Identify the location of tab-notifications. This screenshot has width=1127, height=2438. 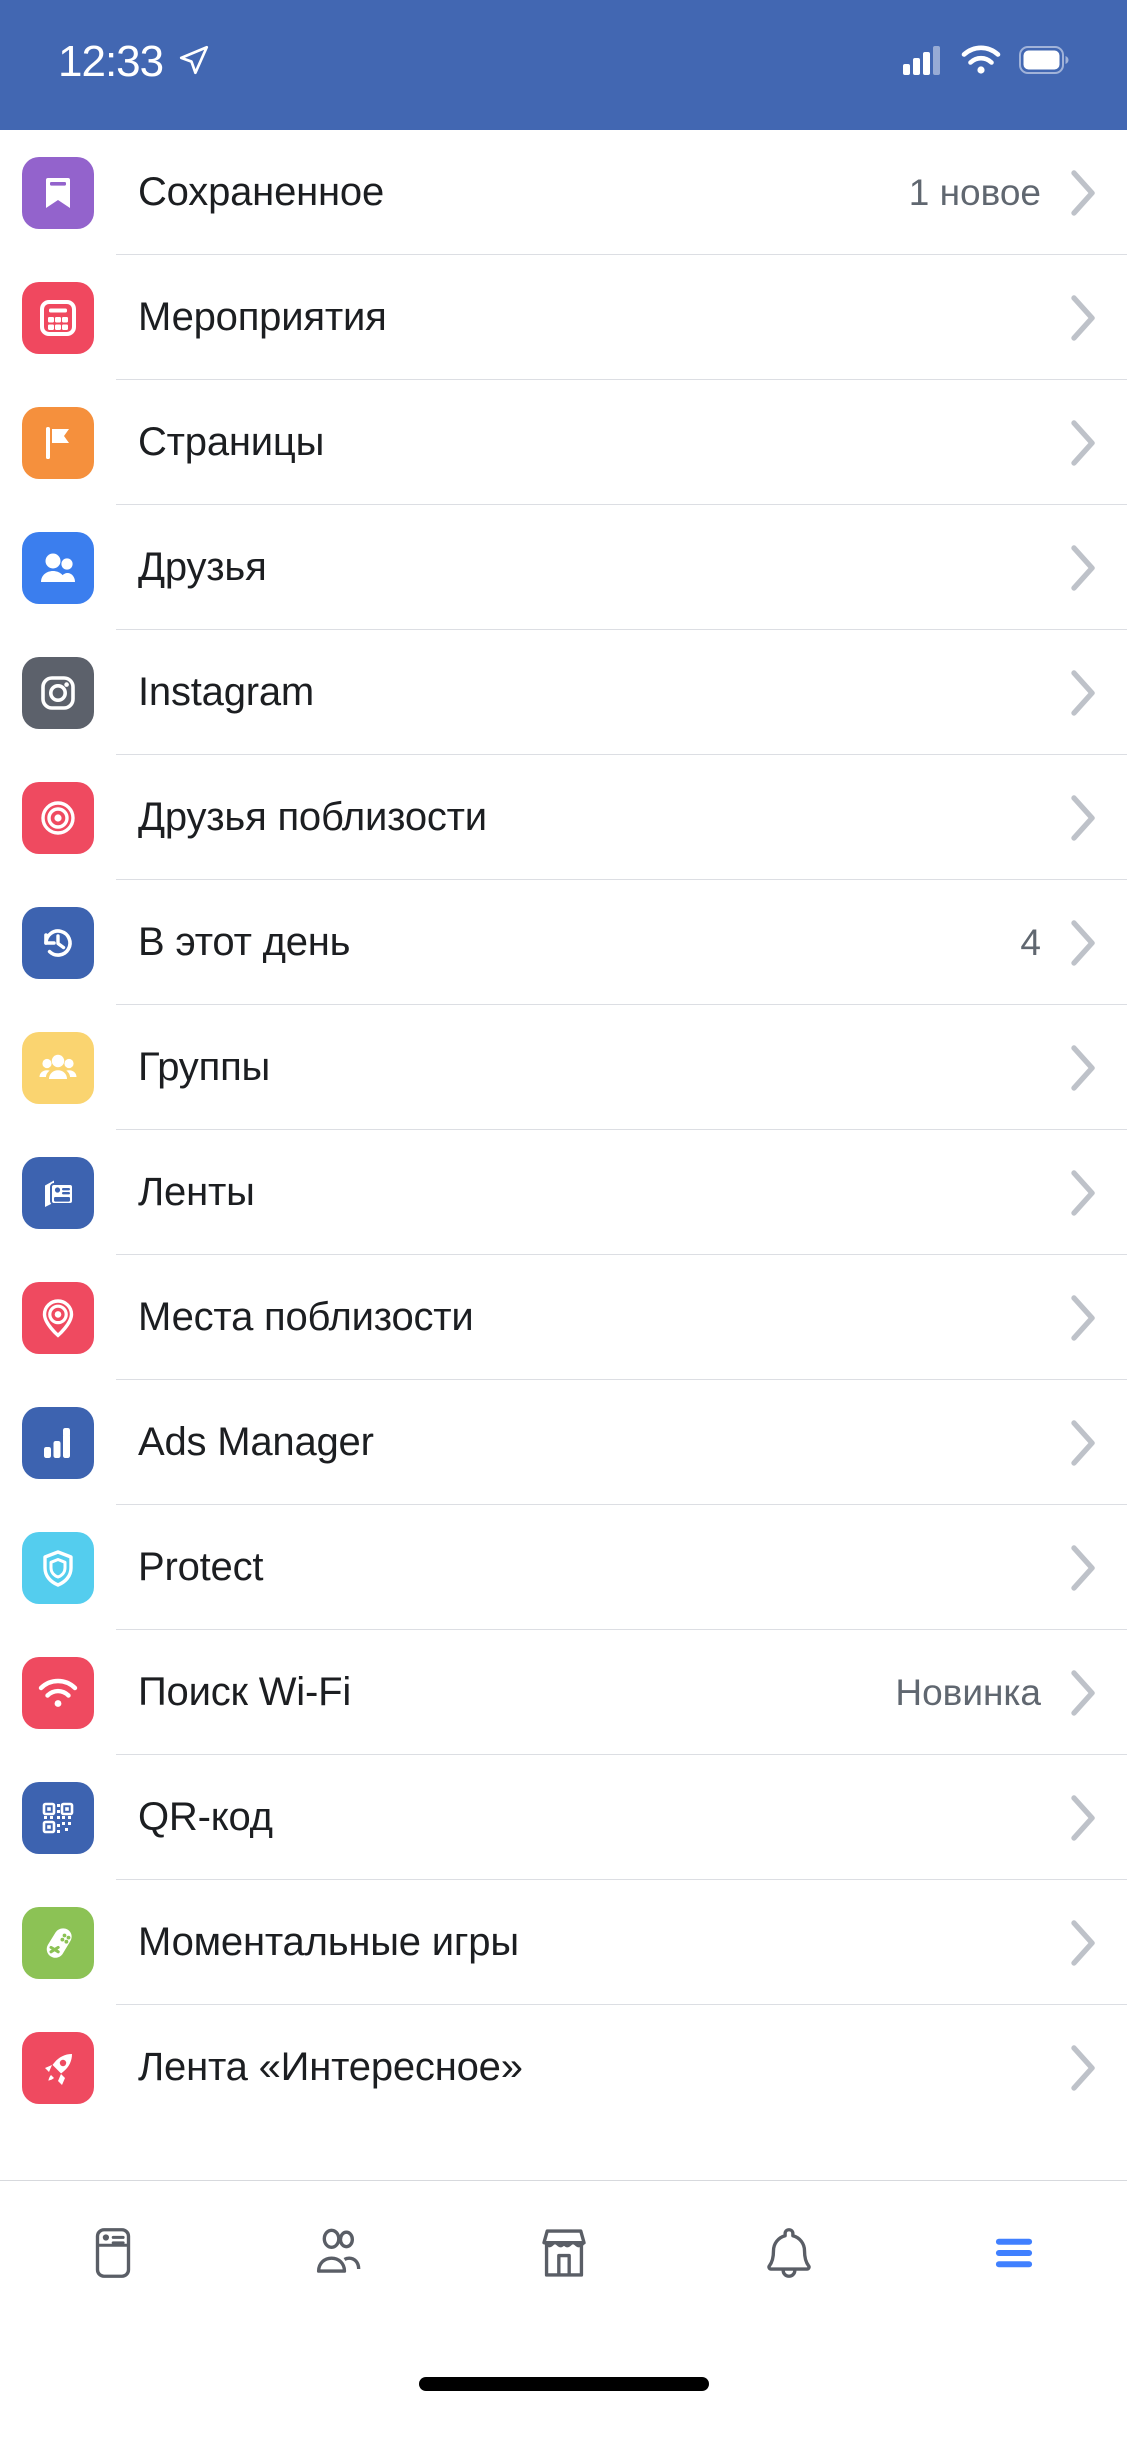
(788, 2255).